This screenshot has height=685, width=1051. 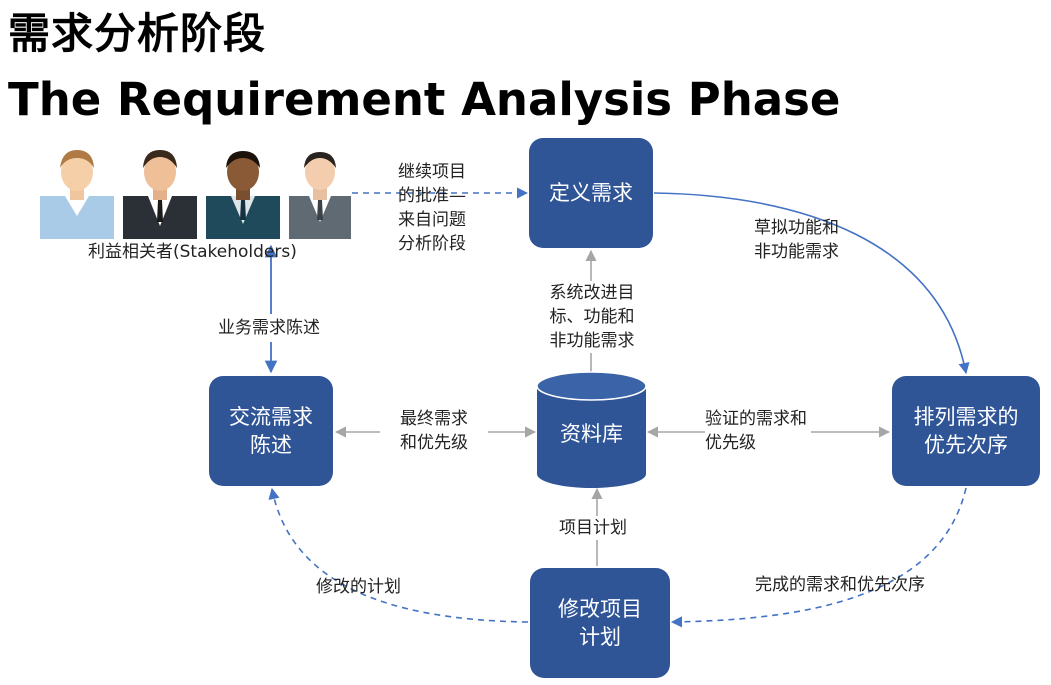 What do you see at coordinates (243, 195) in the screenshot?
I see `stakeholder-person-3-icon` at bounding box center [243, 195].